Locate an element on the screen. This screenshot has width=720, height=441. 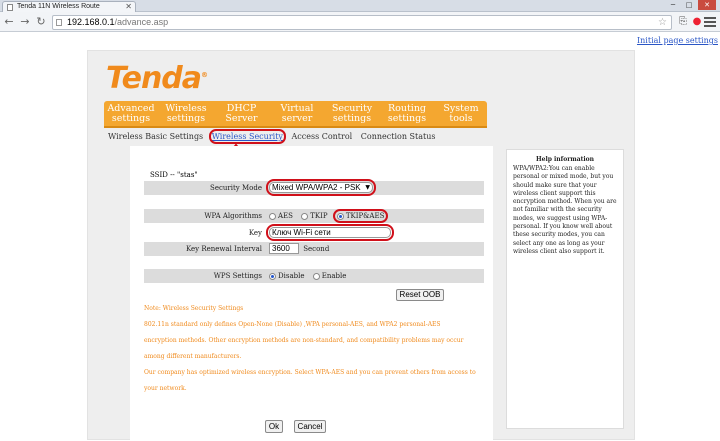
nav-routing-settings: Routing settings is located at coordinates (407, 113).